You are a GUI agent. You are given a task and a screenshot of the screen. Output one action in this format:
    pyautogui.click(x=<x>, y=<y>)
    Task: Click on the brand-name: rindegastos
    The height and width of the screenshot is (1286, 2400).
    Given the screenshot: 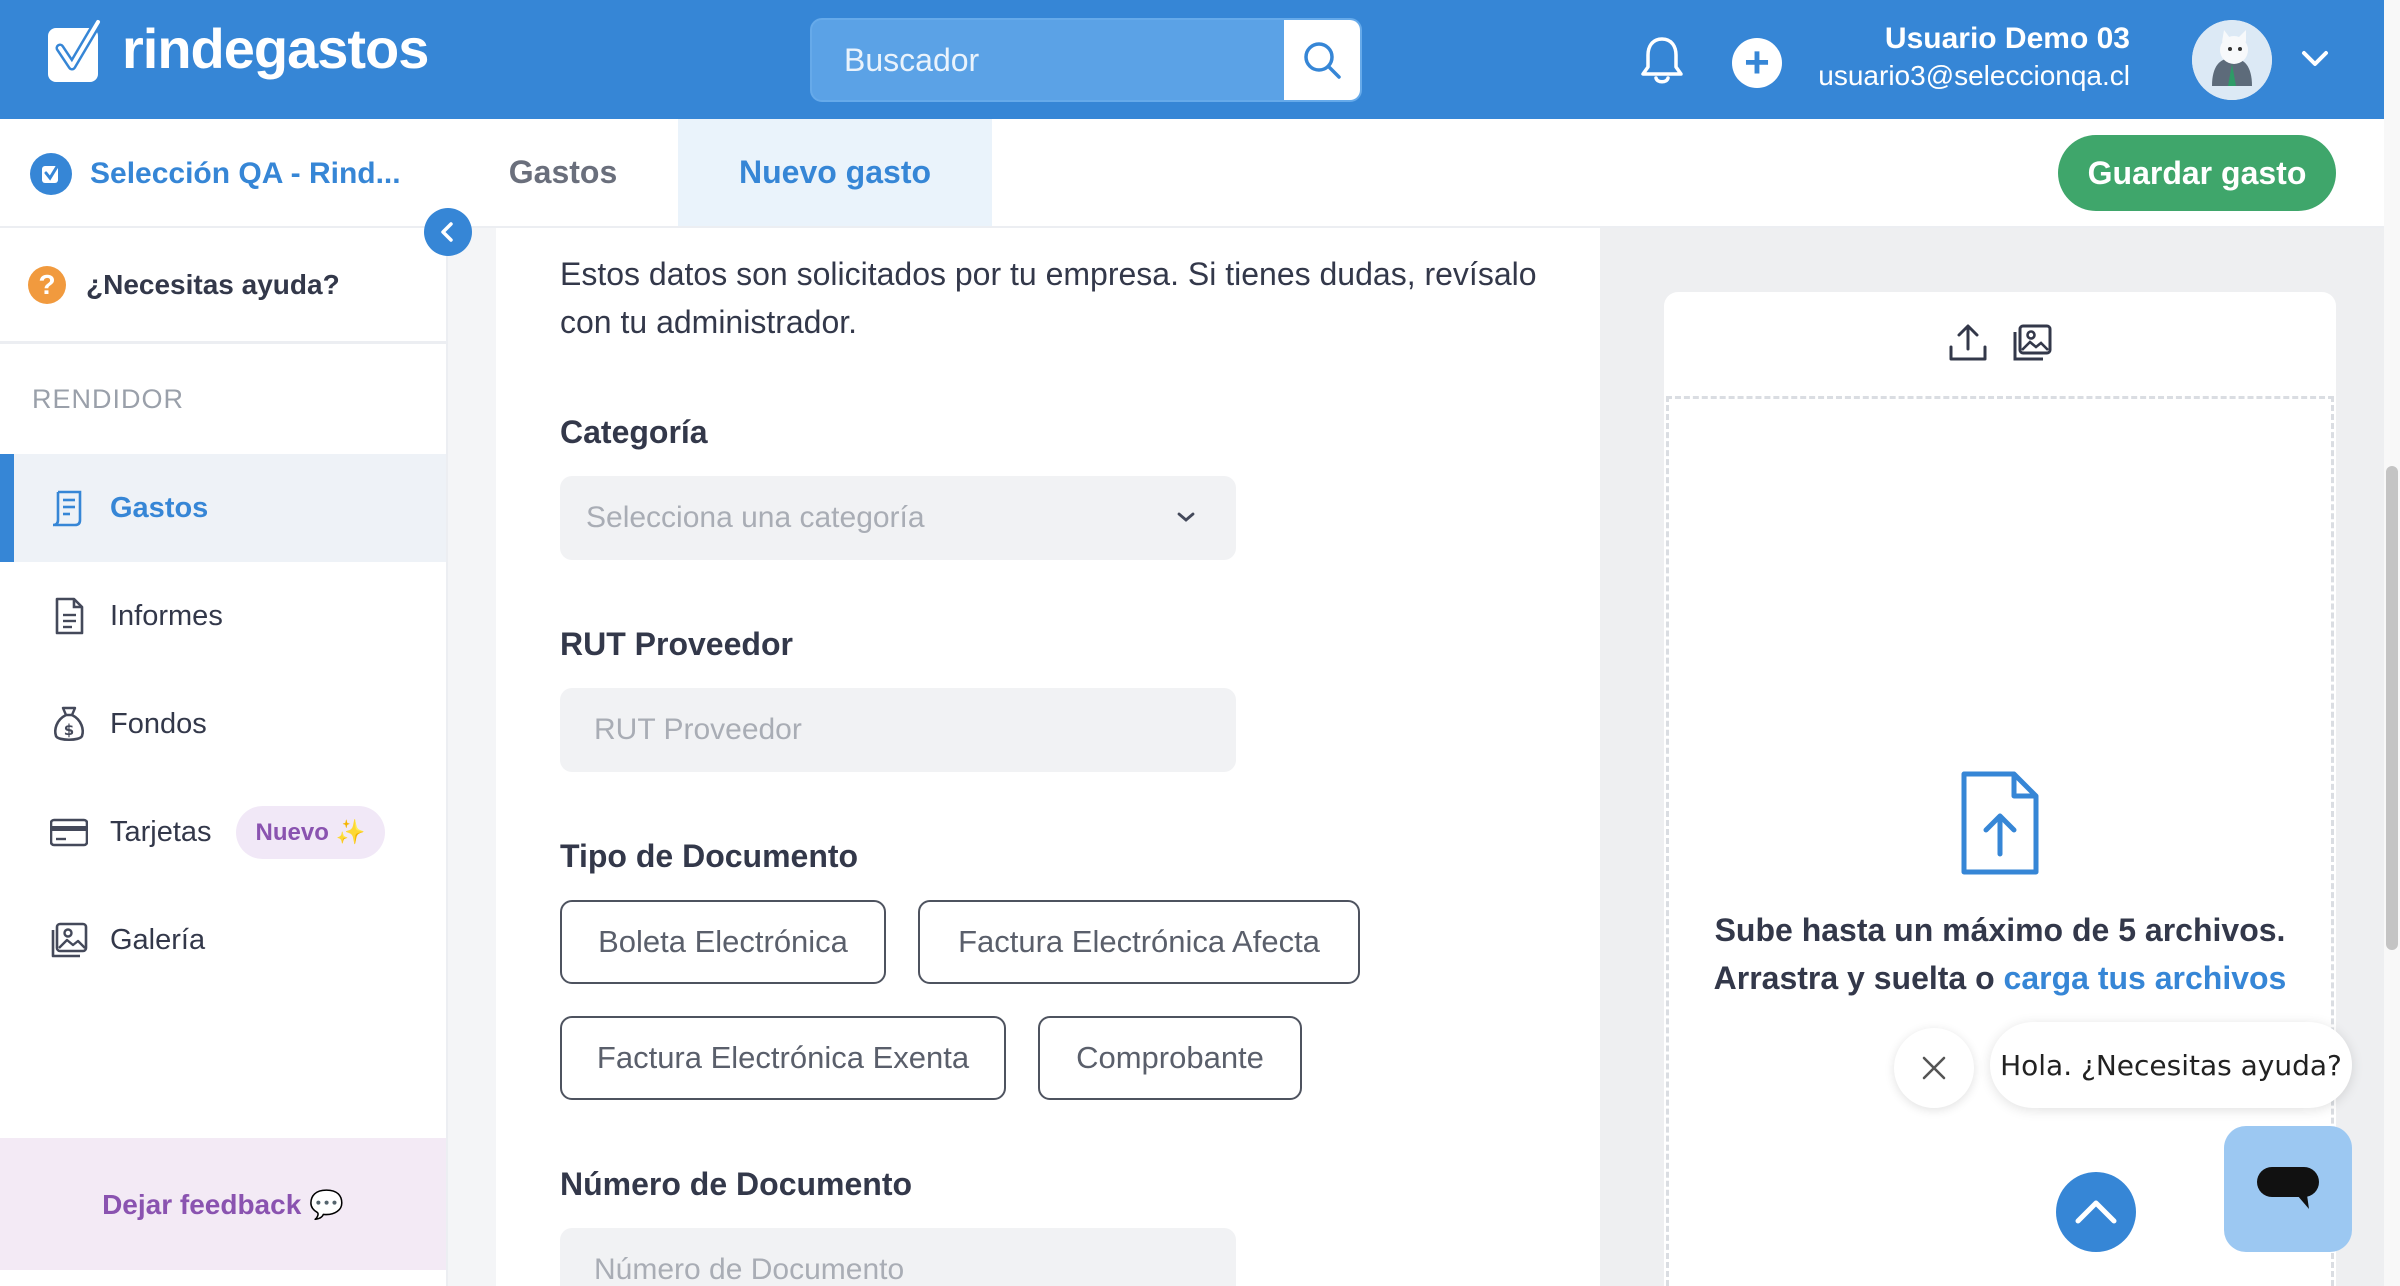 What is the action you would take?
    pyautogui.click(x=275, y=48)
    